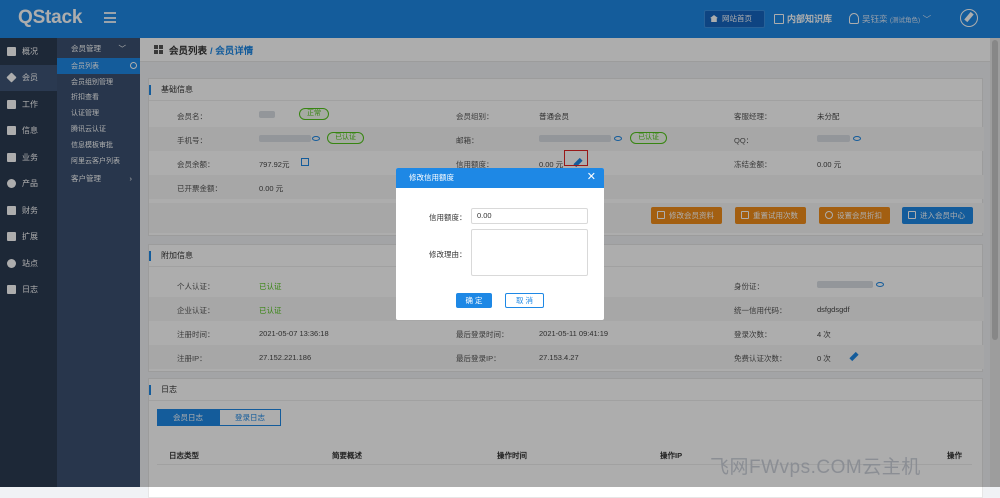 Image resolution: width=1000 pixels, height=498 pixels. I want to click on reason-textarea, so click(529, 252).